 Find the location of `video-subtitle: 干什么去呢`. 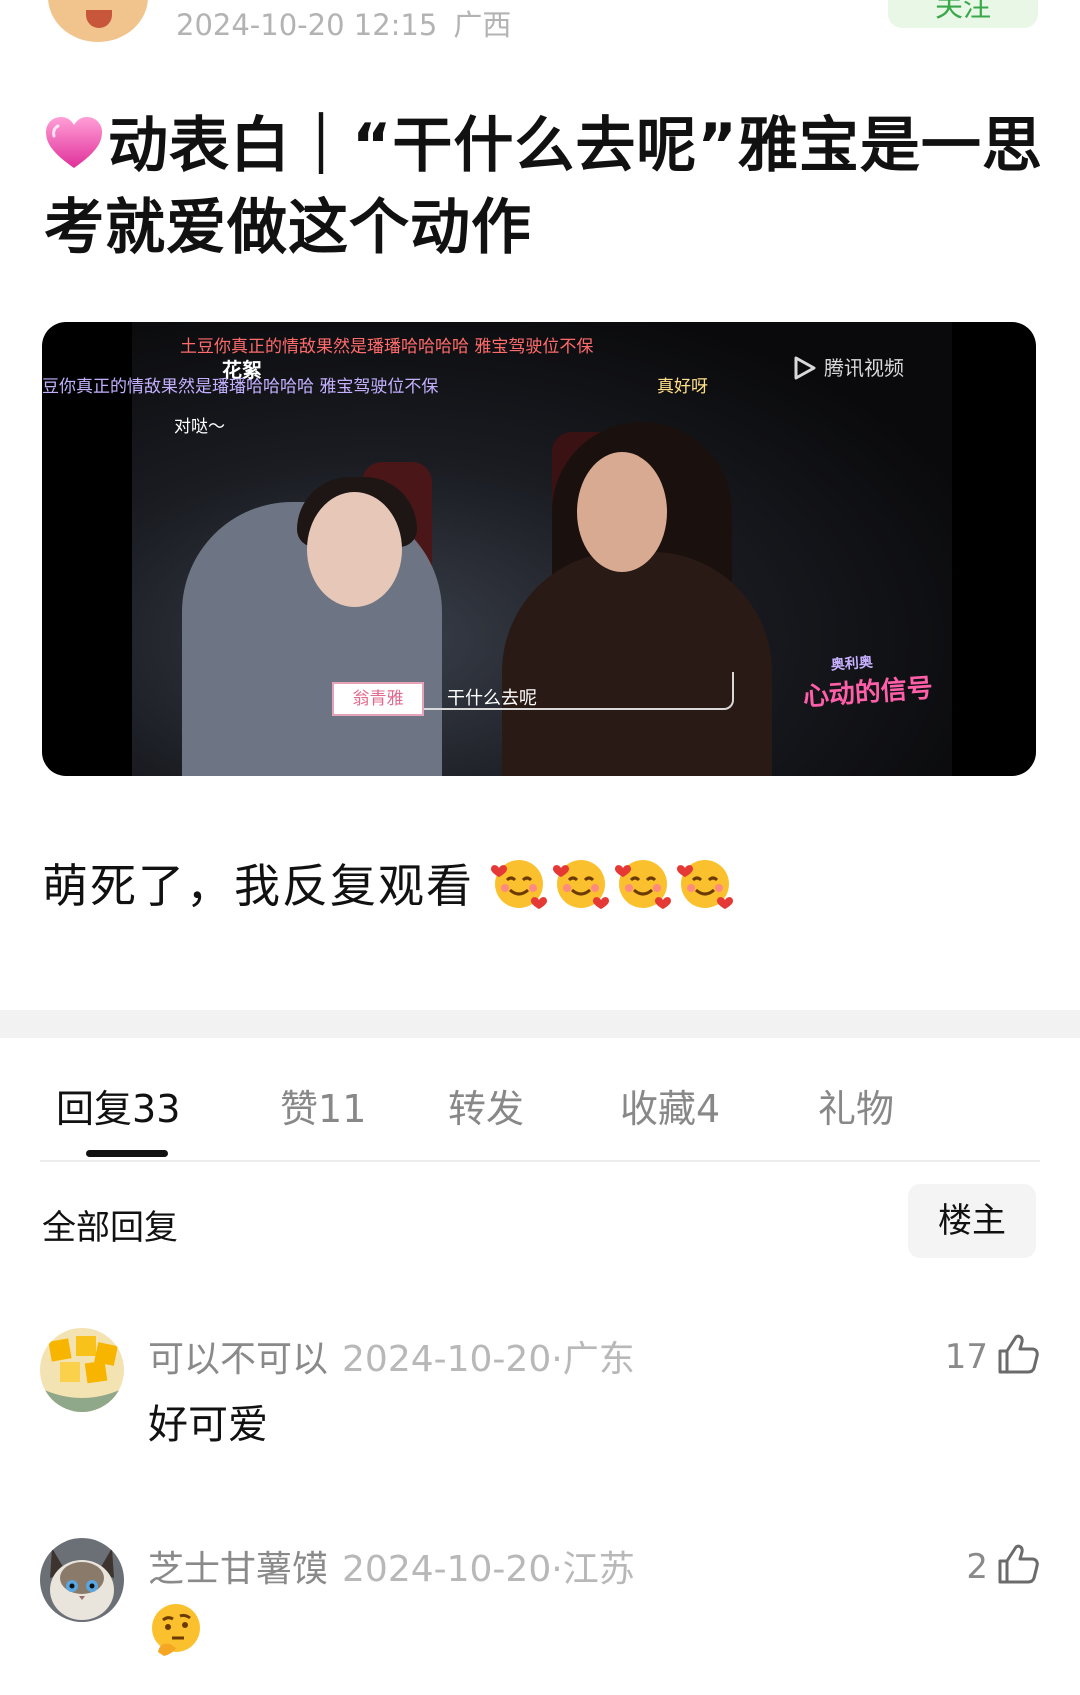

video-subtitle: 干什么去呢 is located at coordinates (492, 698).